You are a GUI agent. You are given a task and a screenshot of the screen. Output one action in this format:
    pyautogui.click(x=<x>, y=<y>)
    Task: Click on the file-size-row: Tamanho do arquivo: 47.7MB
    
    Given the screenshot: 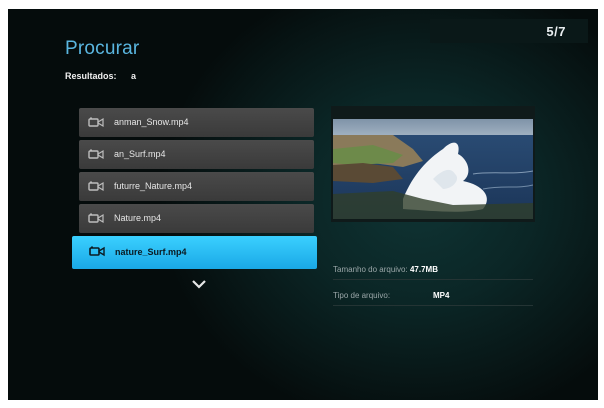 What is the action you would take?
    pyautogui.click(x=433, y=272)
    